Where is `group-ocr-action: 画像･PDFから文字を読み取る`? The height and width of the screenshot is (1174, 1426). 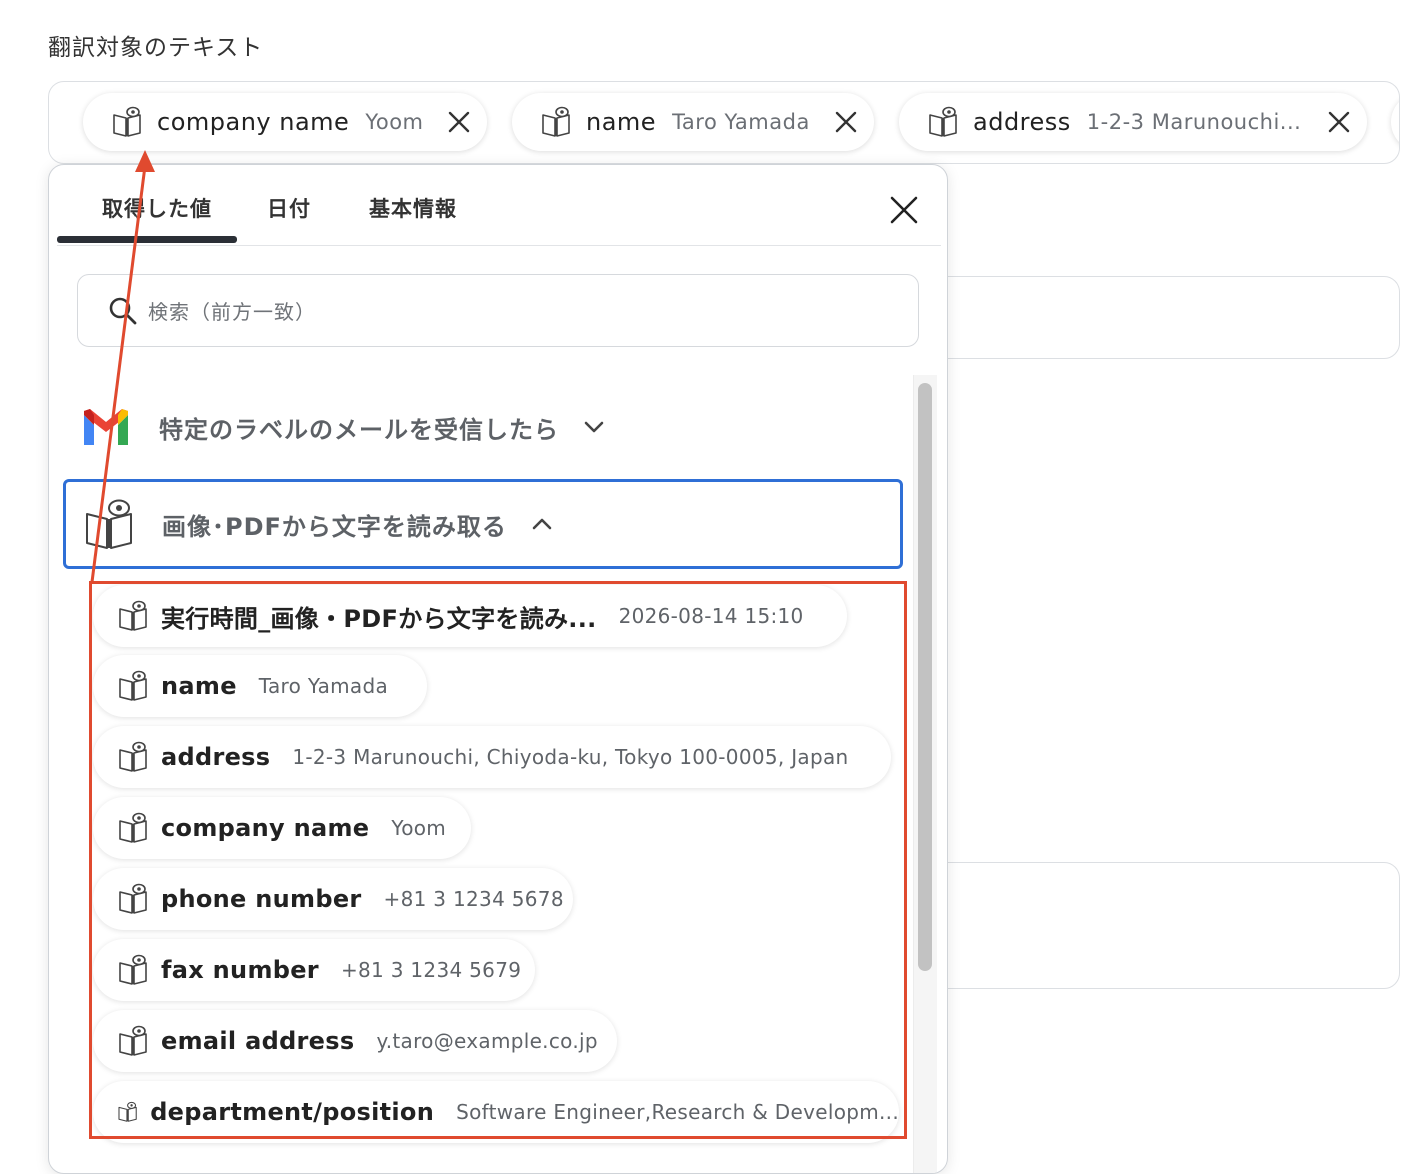 group-ocr-action: 画像･PDFから文字を読み取る is located at coordinates (483, 524).